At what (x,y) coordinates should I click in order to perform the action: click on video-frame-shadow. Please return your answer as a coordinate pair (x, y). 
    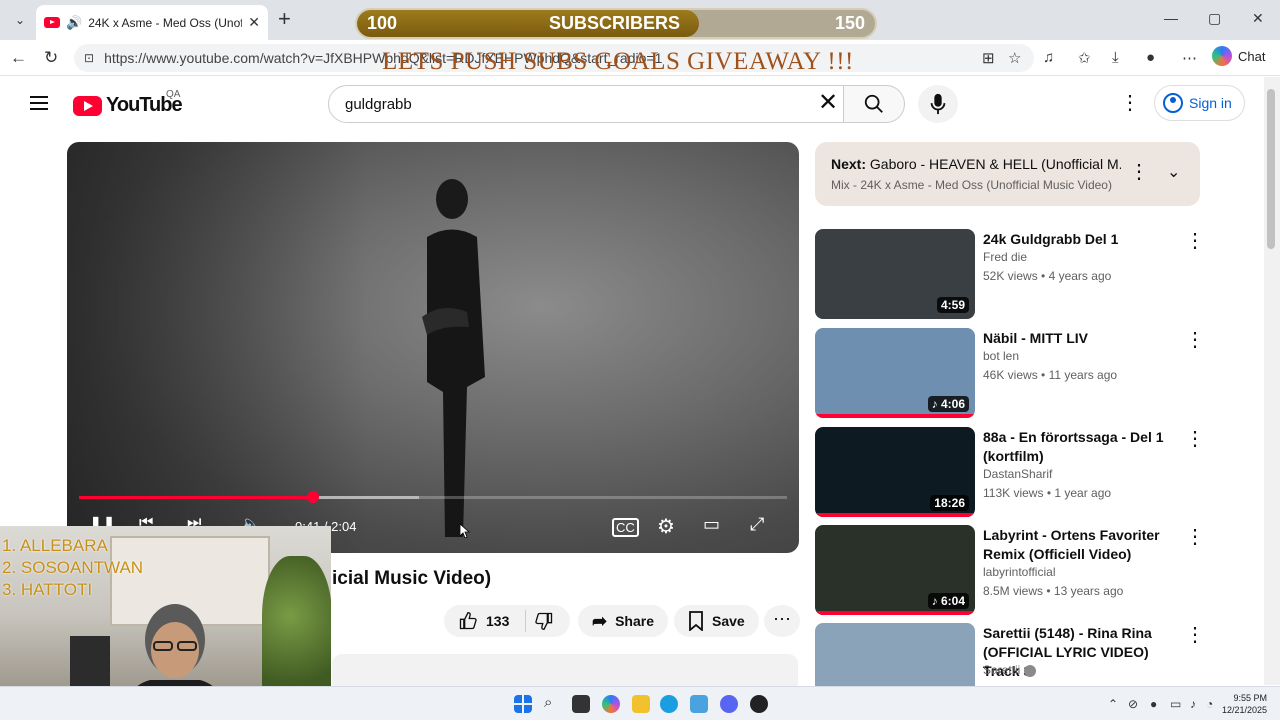
    Looking at the image, I should click on (217, 347).